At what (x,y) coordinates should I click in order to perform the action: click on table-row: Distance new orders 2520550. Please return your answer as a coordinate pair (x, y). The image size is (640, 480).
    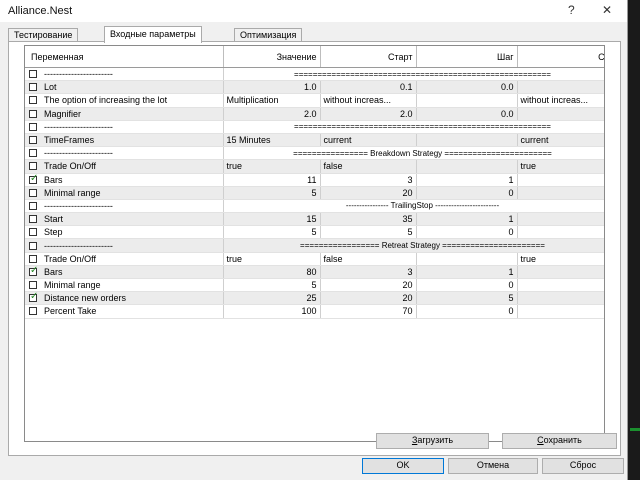
    Looking at the image, I should click on (314, 298).